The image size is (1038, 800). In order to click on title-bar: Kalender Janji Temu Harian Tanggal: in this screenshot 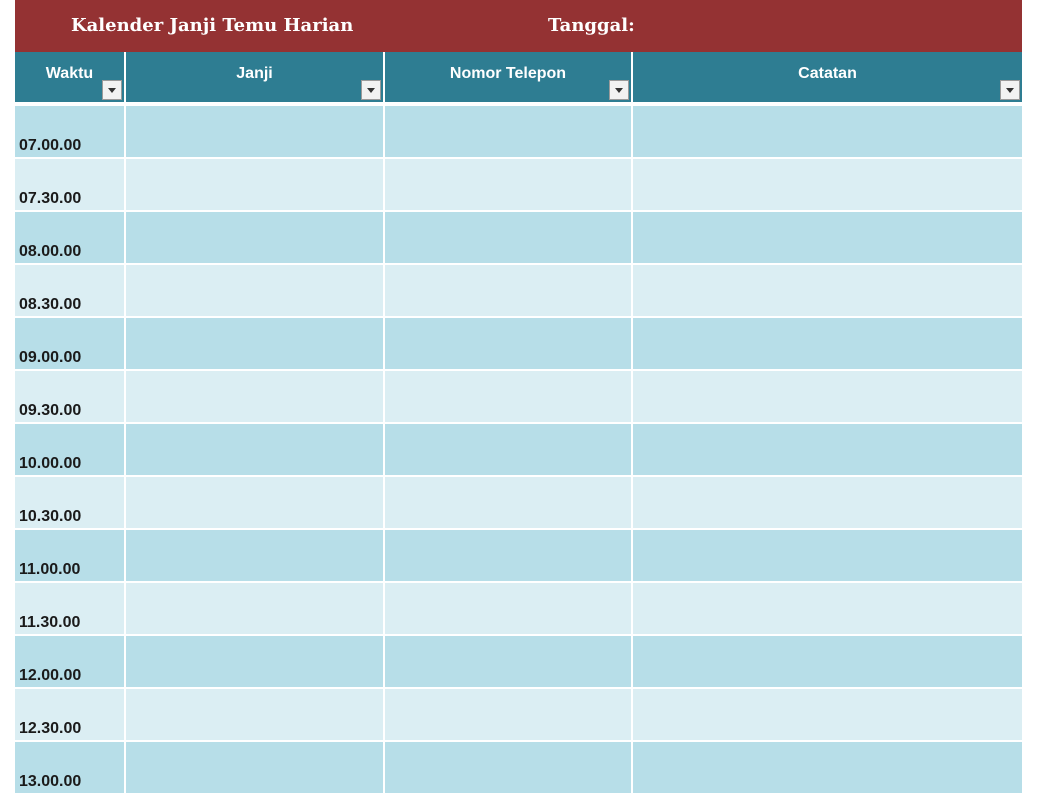, I will do `click(518, 26)`.